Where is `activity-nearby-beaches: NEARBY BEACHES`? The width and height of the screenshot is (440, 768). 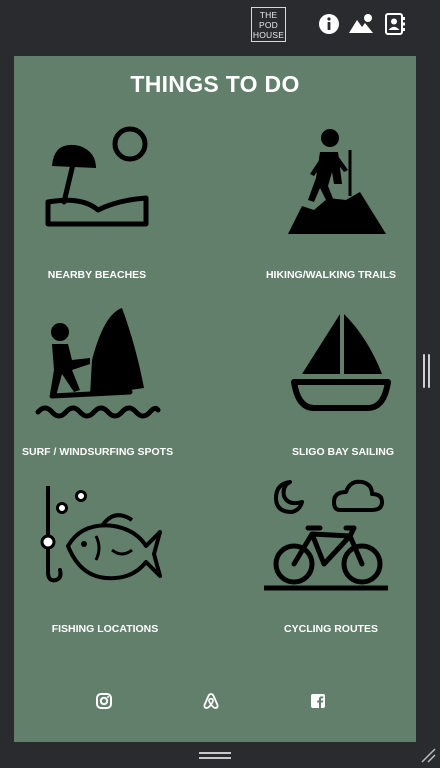
activity-nearby-beaches: NEARBY BEACHES is located at coordinates (99, 201).